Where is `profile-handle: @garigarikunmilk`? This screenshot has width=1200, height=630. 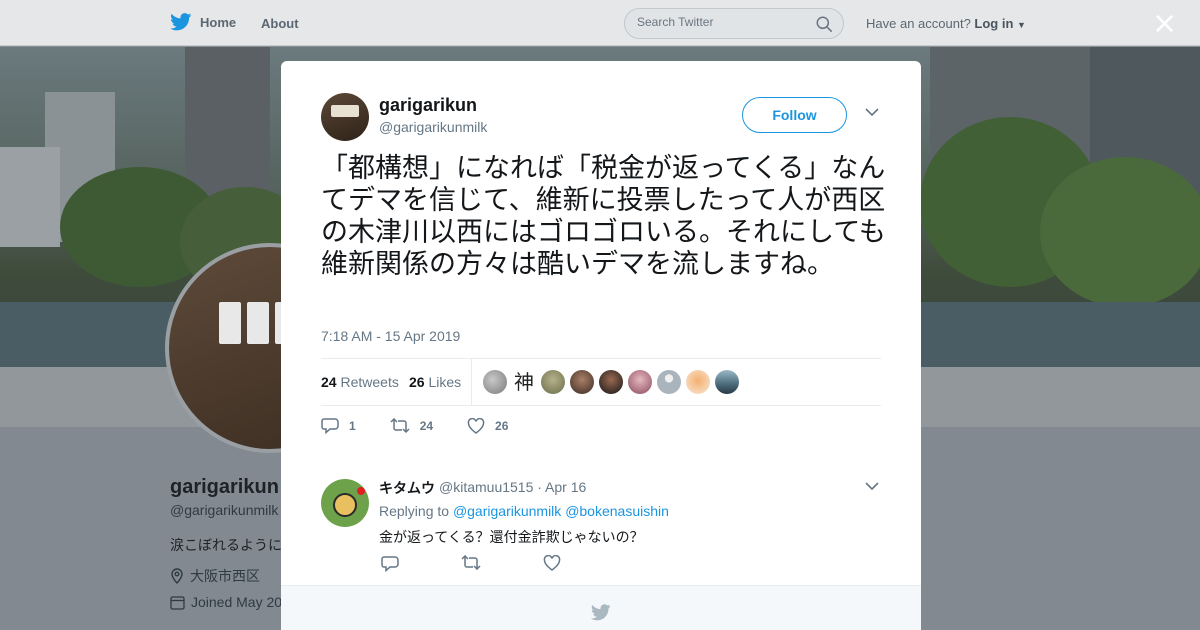 profile-handle: @garigarikunmilk is located at coordinates (224, 510).